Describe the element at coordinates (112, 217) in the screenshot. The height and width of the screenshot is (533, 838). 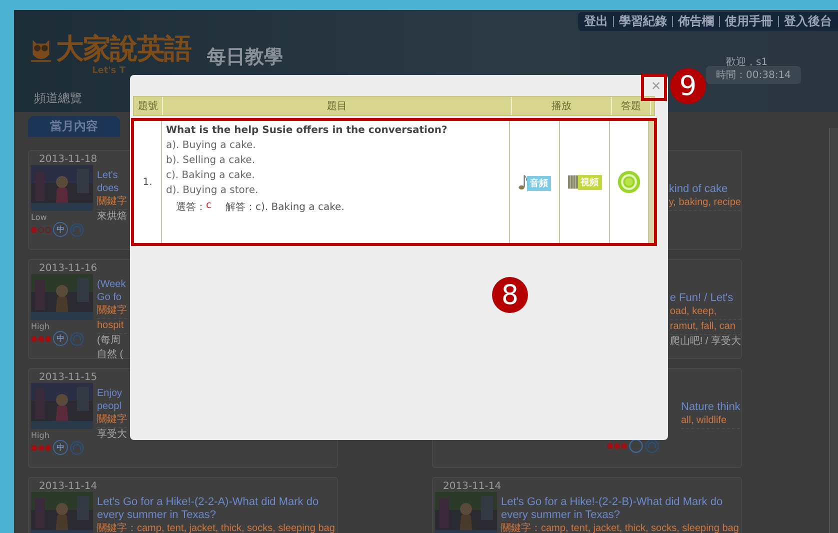
I see `description-text: 來烘焙` at that location.